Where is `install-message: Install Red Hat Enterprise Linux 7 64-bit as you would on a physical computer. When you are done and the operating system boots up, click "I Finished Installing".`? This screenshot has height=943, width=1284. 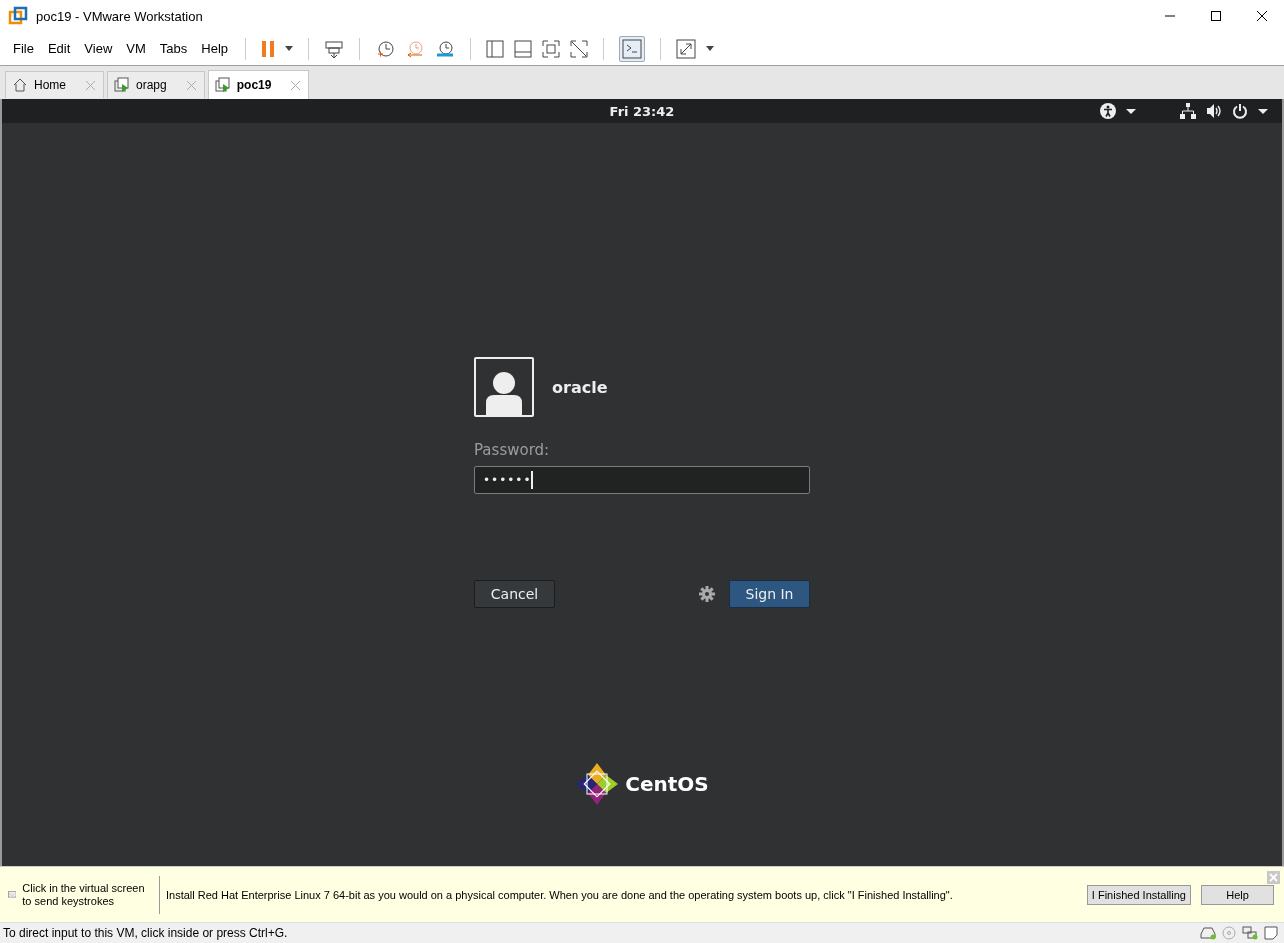 install-message: Install Red Hat Enterprise Linux 7 64-bit as you would on a physical computer. When you are done and the operating system boots up, click "I Finished Installing". is located at coordinates (559, 894).